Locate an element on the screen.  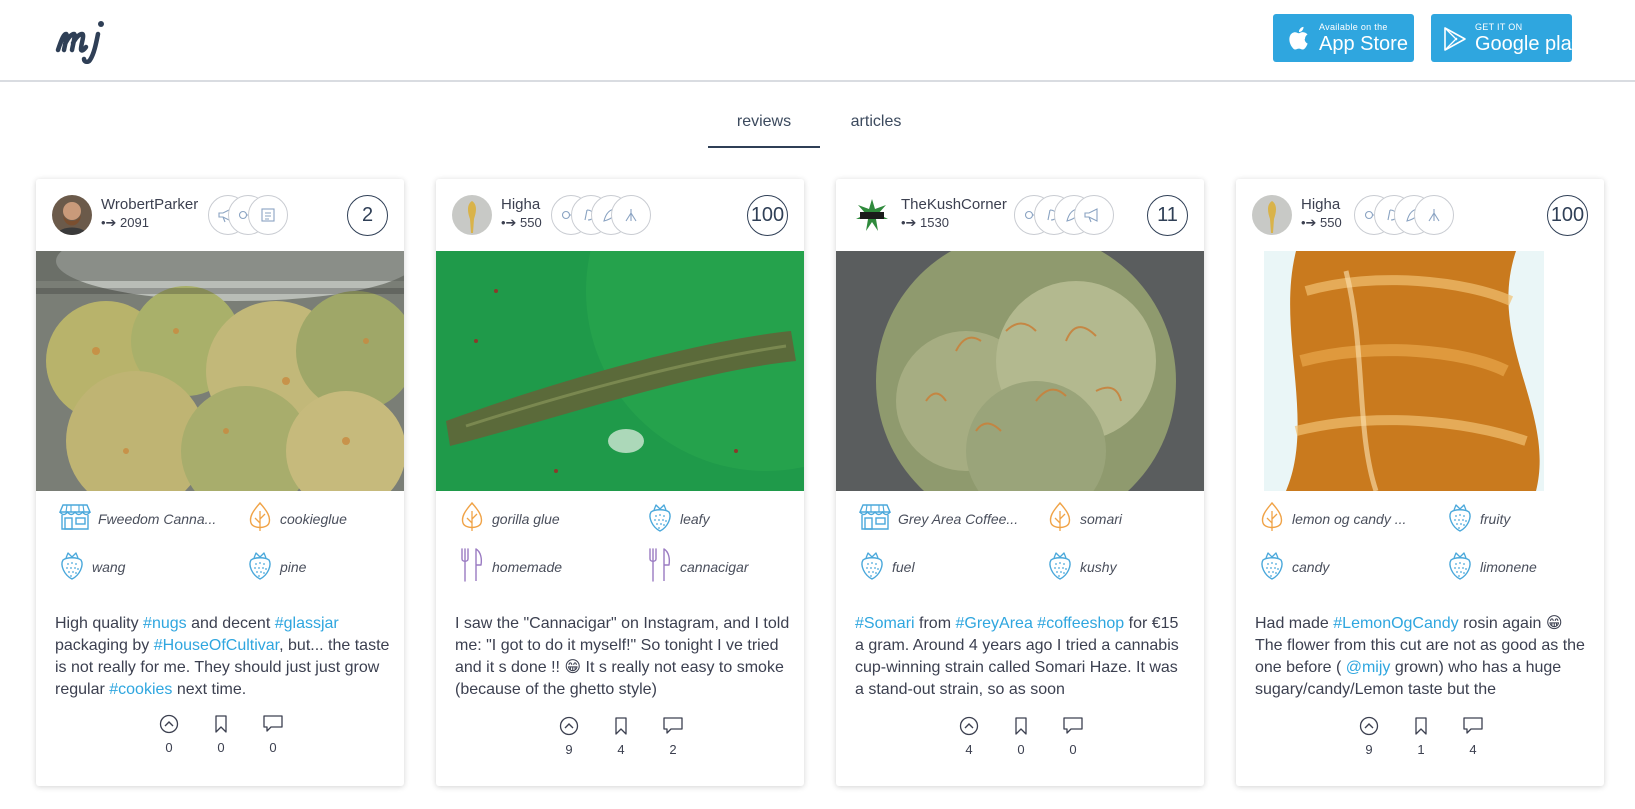
username: WrobertParker is located at coordinates (149, 204).